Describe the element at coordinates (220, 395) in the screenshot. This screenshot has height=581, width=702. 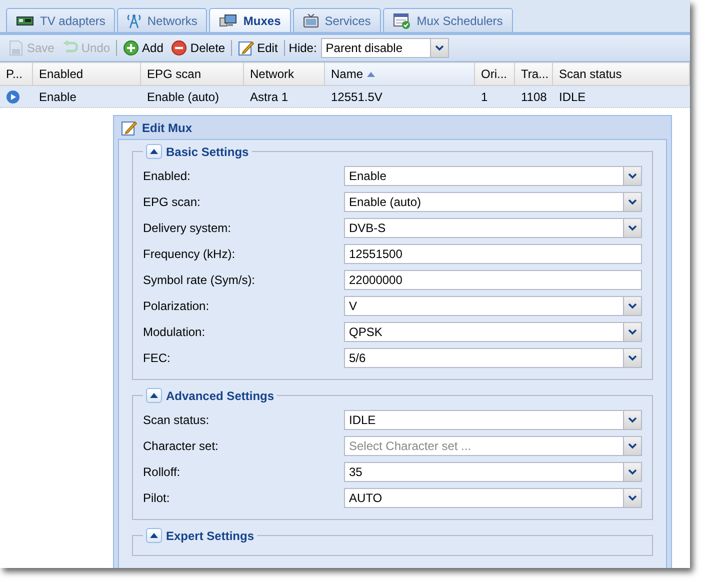
I see `group-title: Advanced Settings` at that location.